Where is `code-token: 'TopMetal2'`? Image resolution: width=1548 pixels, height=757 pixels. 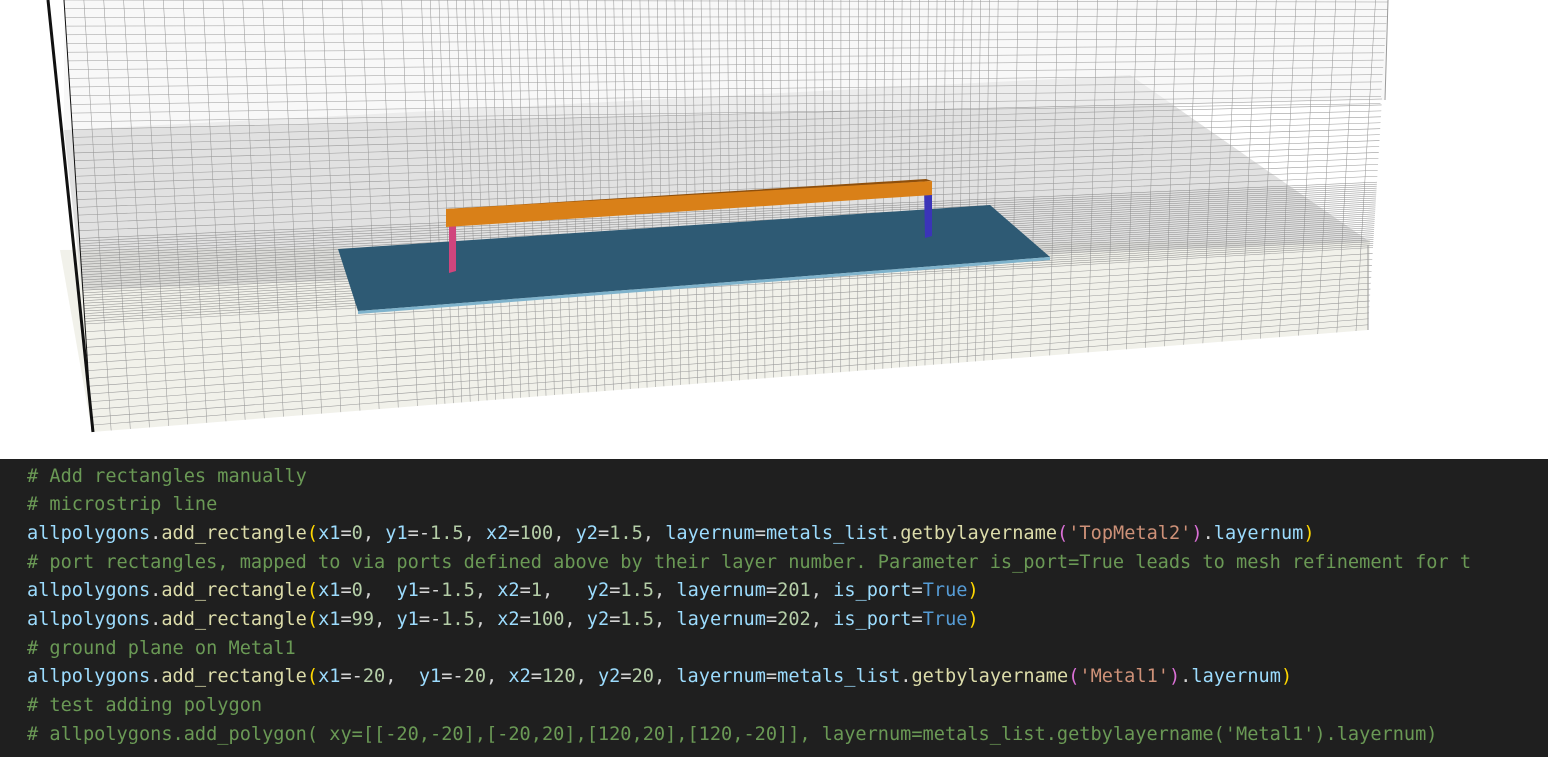
code-token: 'TopMetal2' is located at coordinates (1130, 533).